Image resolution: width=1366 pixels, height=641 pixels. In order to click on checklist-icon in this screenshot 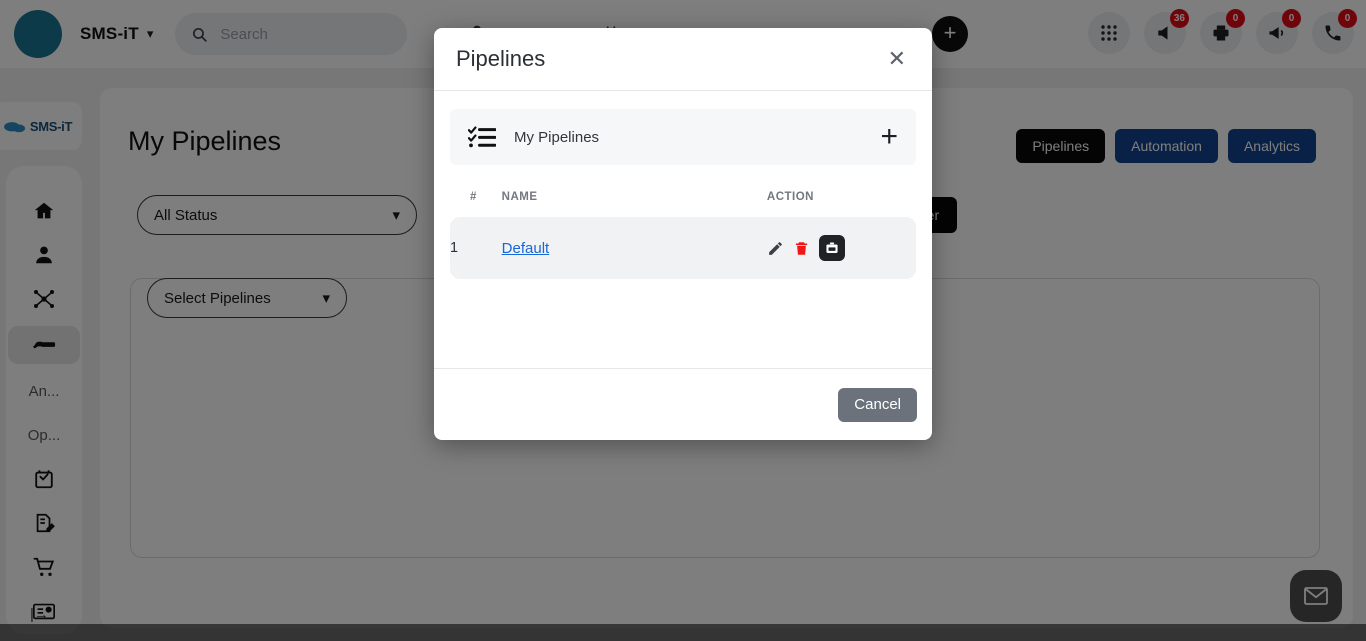, I will do `click(482, 137)`.